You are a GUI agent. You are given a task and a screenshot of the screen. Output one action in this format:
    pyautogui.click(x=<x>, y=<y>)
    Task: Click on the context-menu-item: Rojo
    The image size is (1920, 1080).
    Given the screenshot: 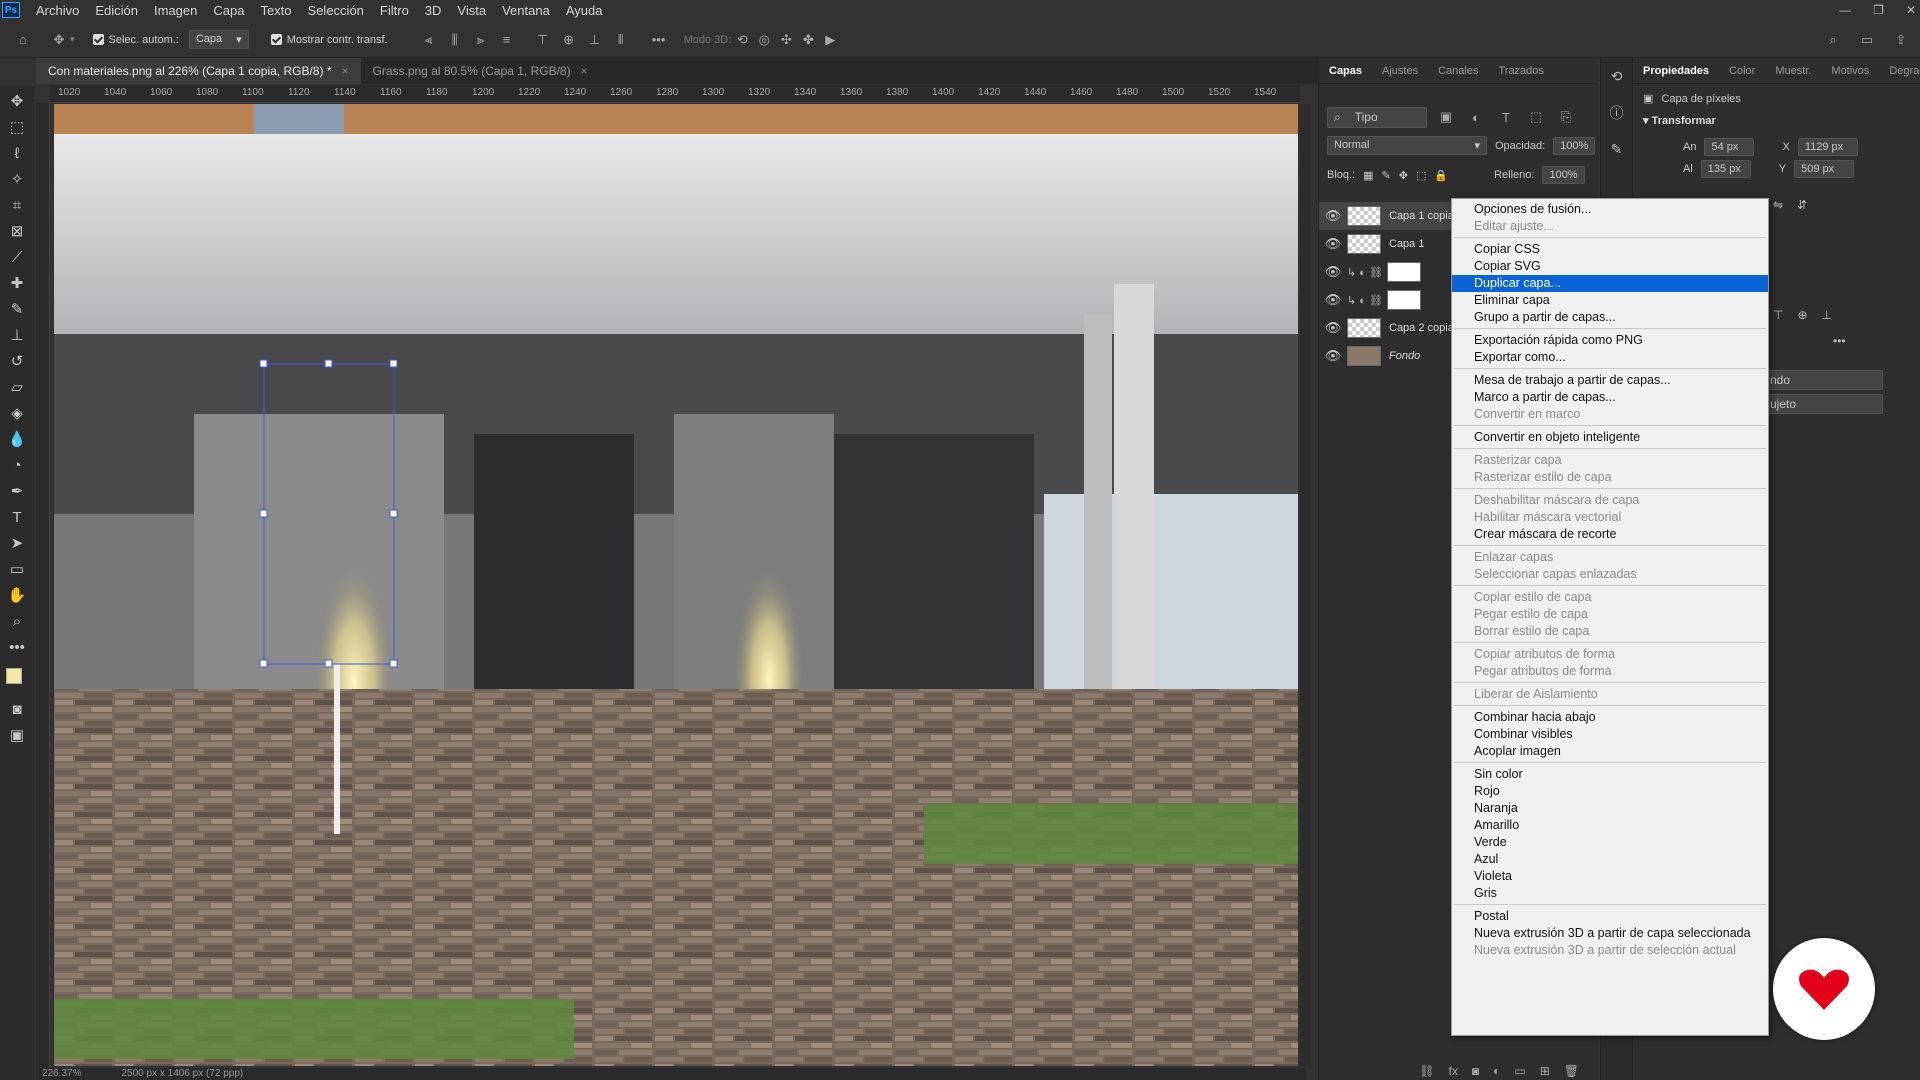 What is the action you would take?
    pyautogui.click(x=1610, y=791)
    